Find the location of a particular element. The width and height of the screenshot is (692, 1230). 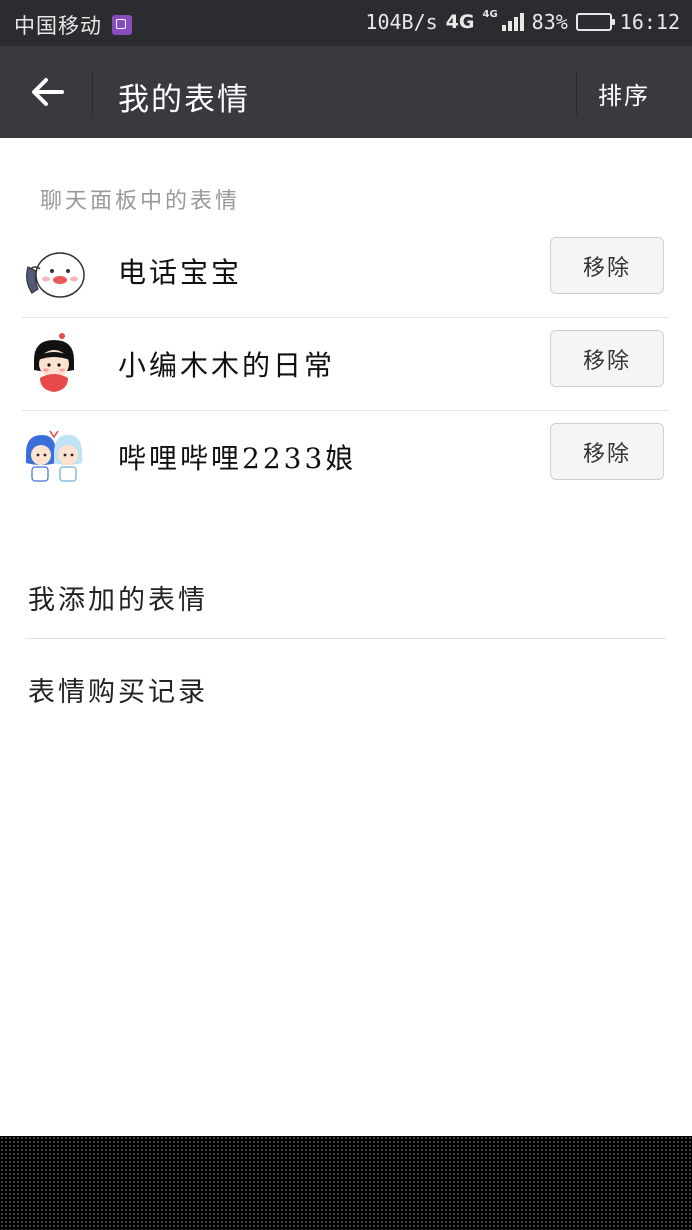

clock: 16:12 is located at coordinates (649, 22).